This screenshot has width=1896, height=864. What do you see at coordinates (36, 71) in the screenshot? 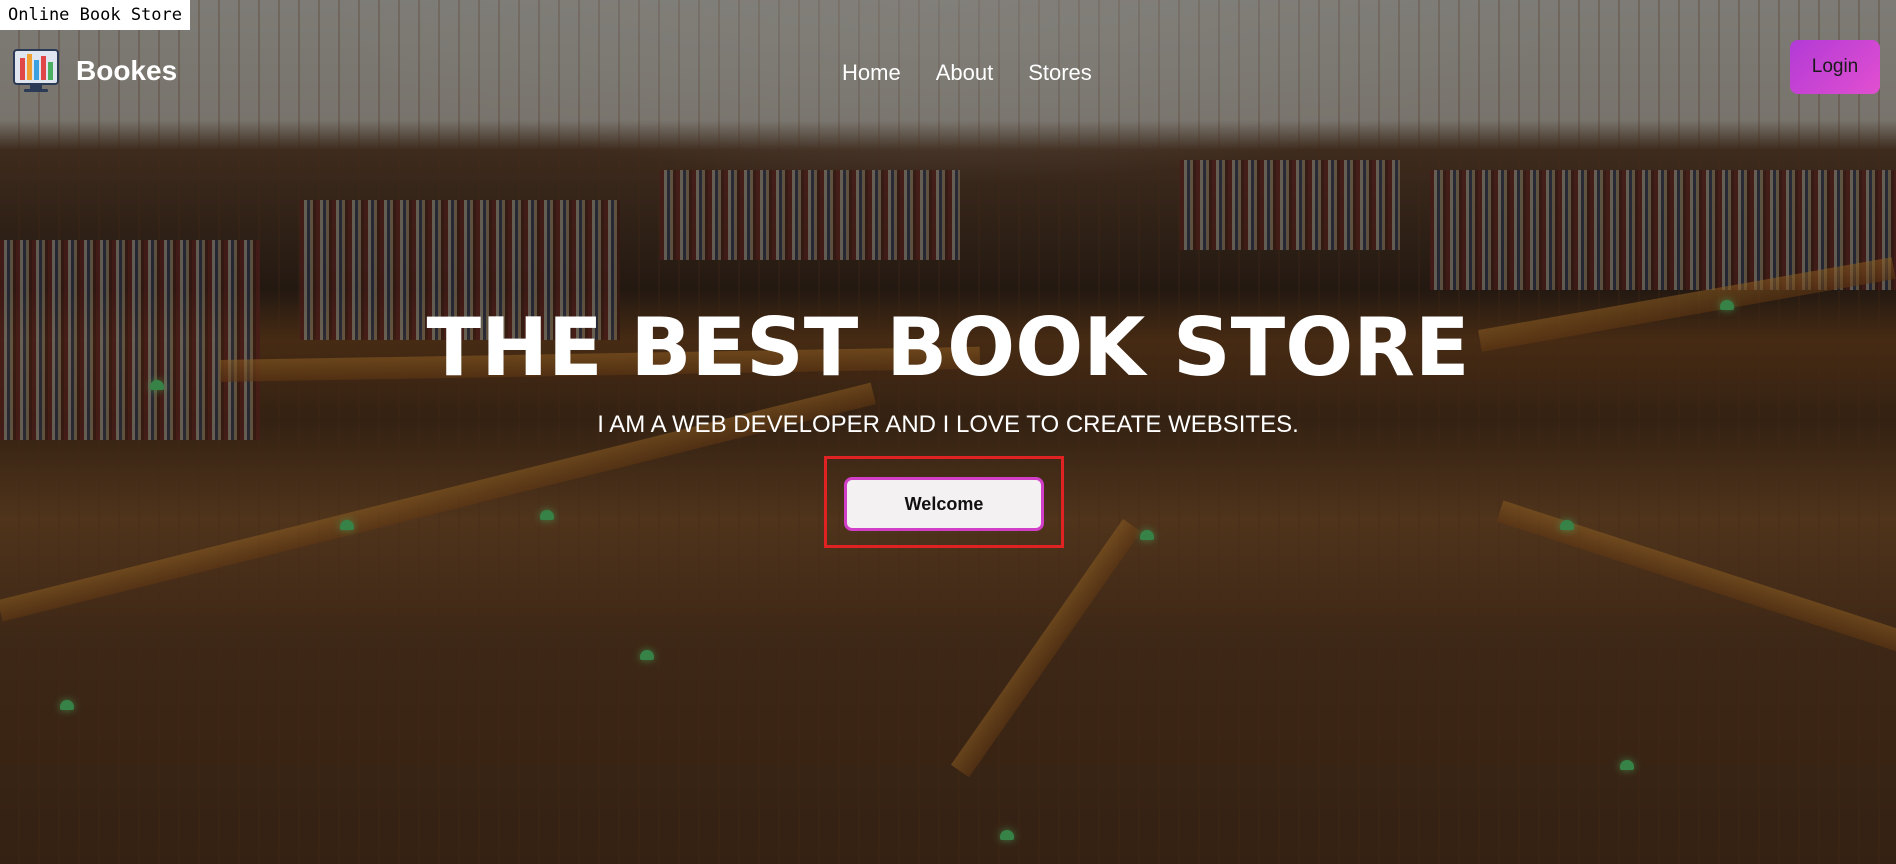
I see `books-monitor-icon` at bounding box center [36, 71].